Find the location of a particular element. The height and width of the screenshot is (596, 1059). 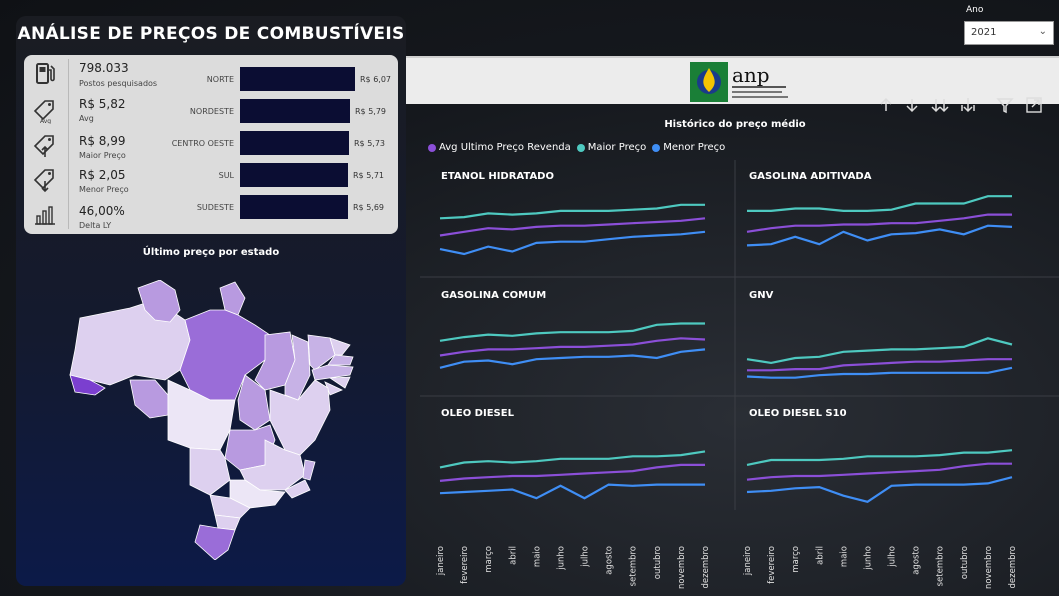

x-tick-label: novembro is located at coordinates (682, 567).